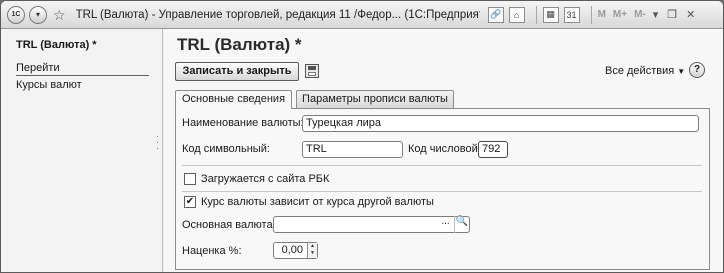  What do you see at coordinates (596, 14) in the screenshot?
I see `title-toolbar: 🔗 ⌂ ▦ 31 M M+ M- ▾ ❐ ✕` at bounding box center [596, 14].